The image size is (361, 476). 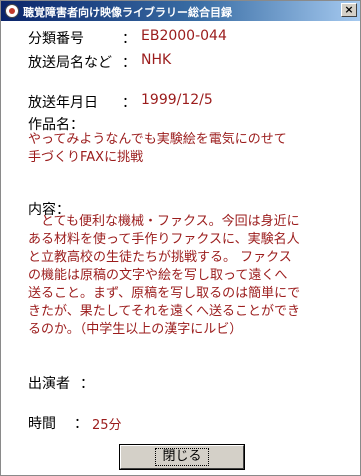 I want to click on content-line: とても便利な機械・ファクス。今回は身近に, so click(x=164, y=221).